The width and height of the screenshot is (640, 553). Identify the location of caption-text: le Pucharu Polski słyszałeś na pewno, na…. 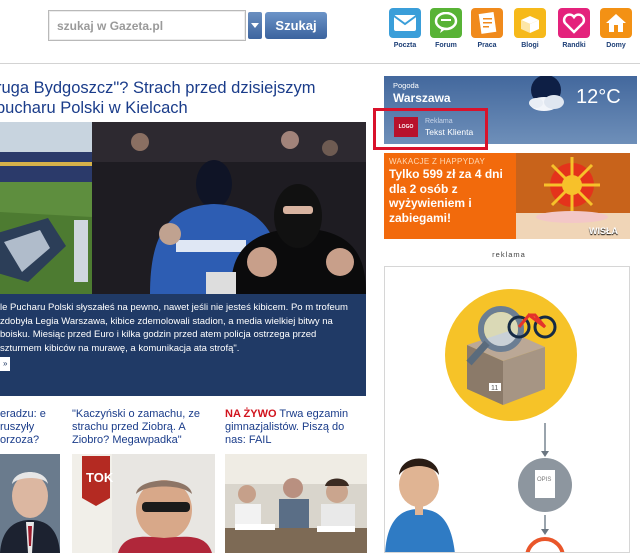
(174, 328).